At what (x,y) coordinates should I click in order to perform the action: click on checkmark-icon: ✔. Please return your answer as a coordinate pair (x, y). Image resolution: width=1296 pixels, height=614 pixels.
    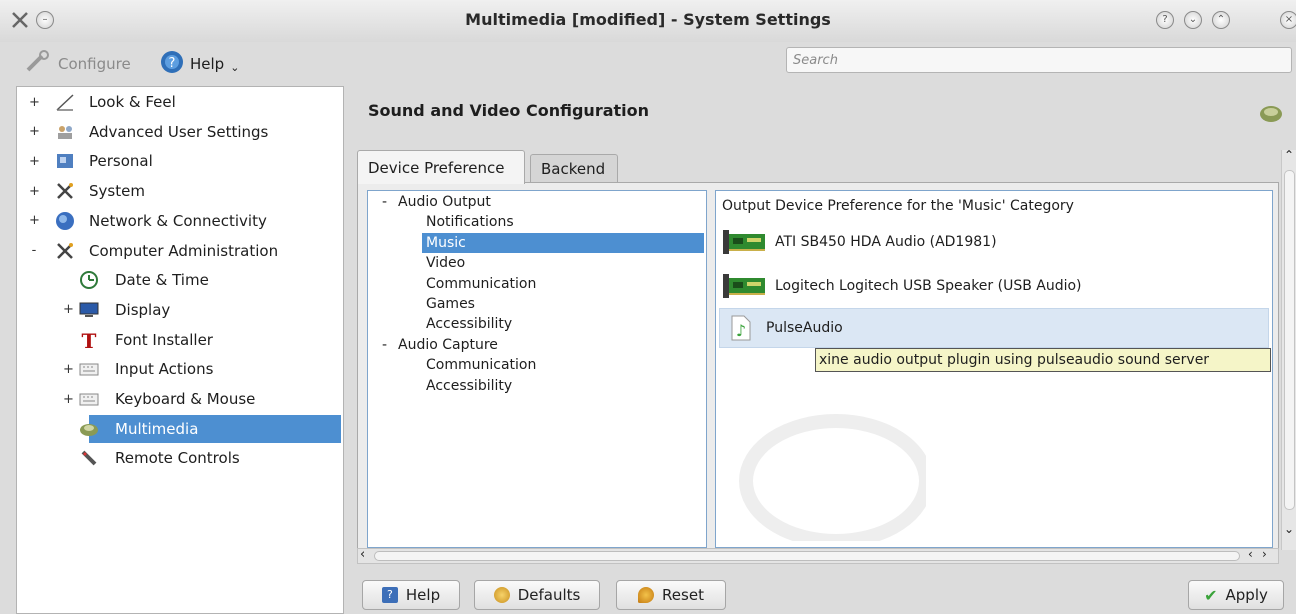
    Looking at the image, I should click on (1211, 595).